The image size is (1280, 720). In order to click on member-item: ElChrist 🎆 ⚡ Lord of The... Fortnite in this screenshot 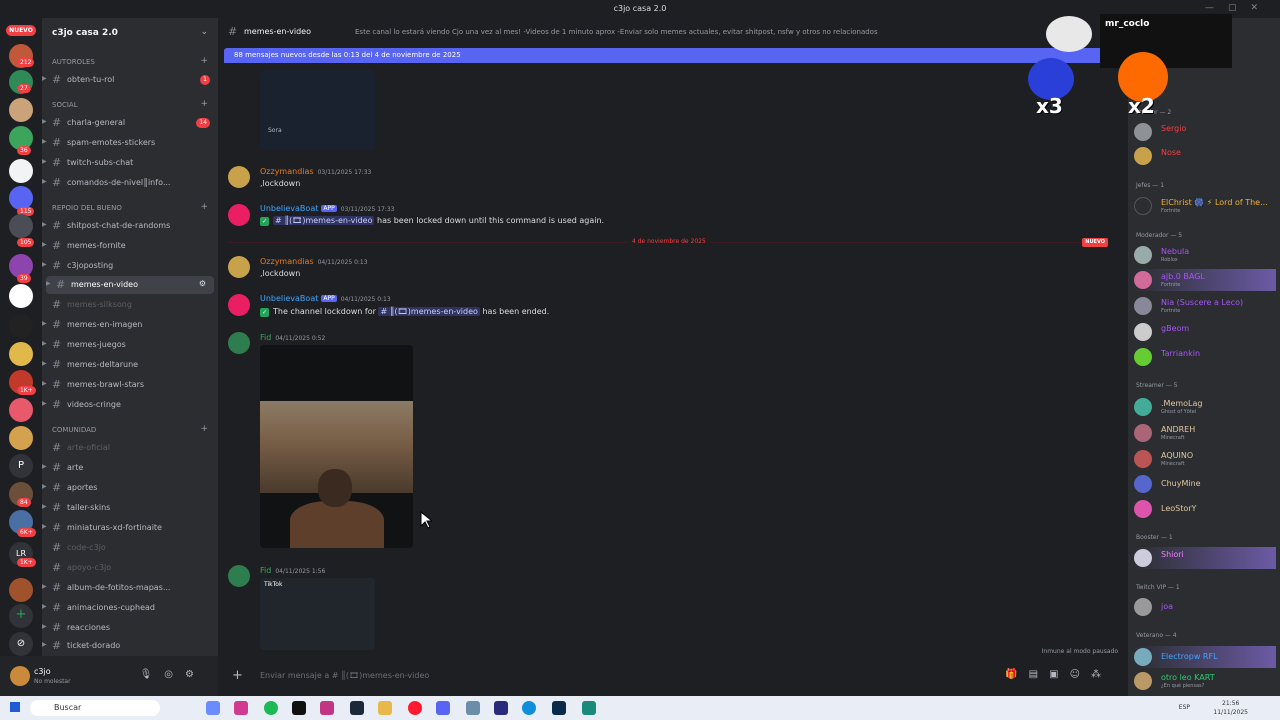, I will do `click(1205, 206)`.